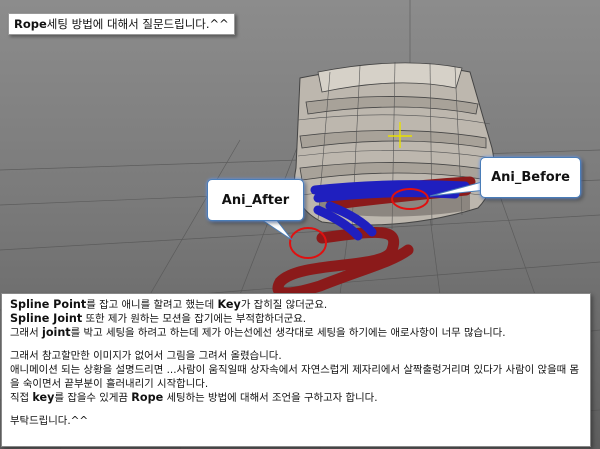 This screenshot has height=449, width=600. Describe the element at coordinates (284, 305) in the screenshot. I see `body-text: 가 잡히질 않더군요.` at that location.